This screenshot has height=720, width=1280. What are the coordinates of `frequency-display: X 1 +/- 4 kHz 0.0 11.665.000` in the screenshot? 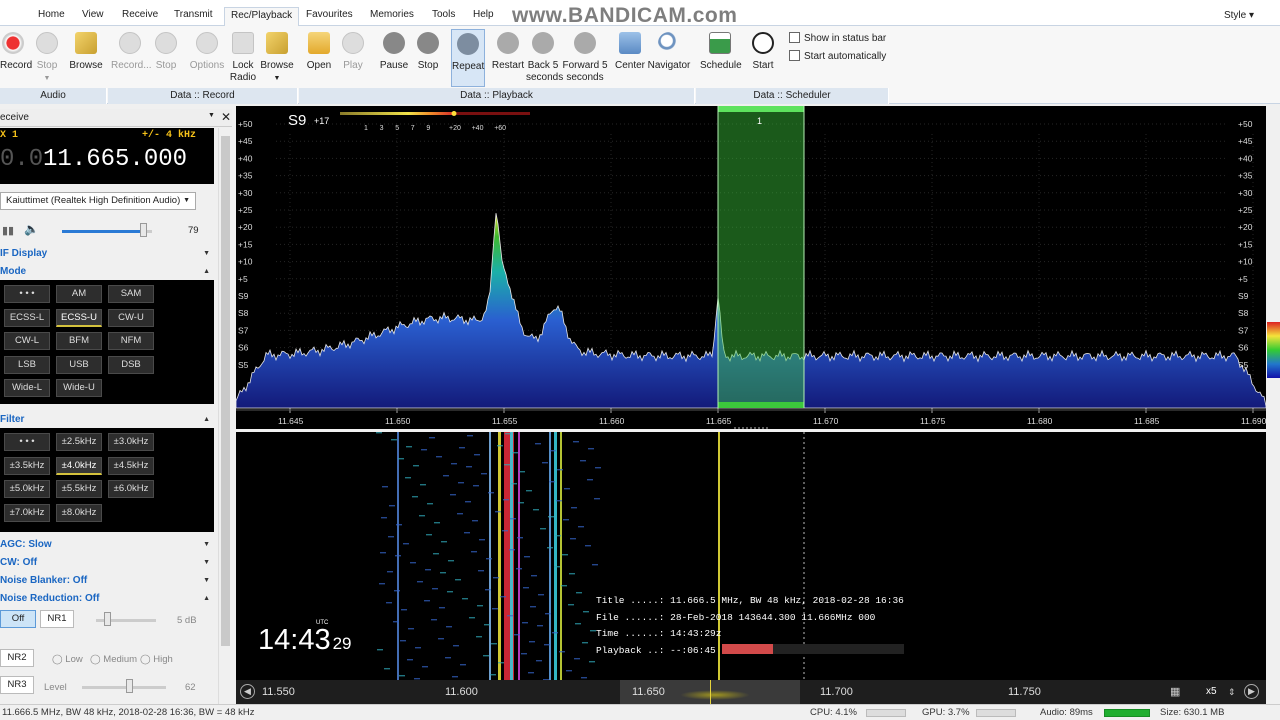 It's located at (107, 156).